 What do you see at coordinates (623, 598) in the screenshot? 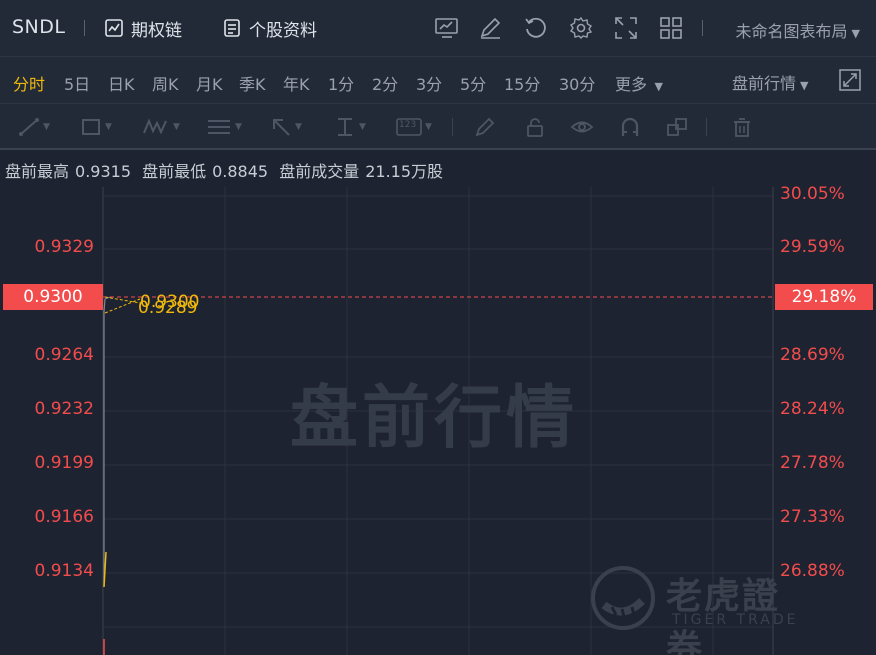
I see `tiger-logo-icon` at bounding box center [623, 598].